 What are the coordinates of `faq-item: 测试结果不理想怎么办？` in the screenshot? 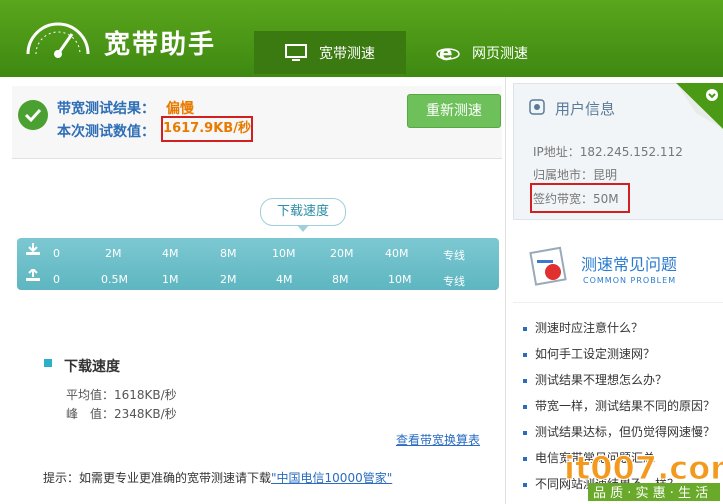 It's located at (595, 379).